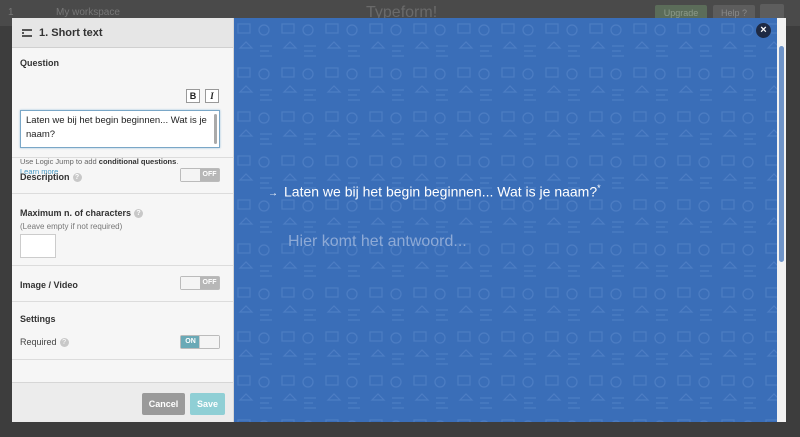  What do you see at coordinates (71, 226) in the screenshot?
I see `max-chars-hint: (Leave empty if not required)` at bounding box center [71, 226].